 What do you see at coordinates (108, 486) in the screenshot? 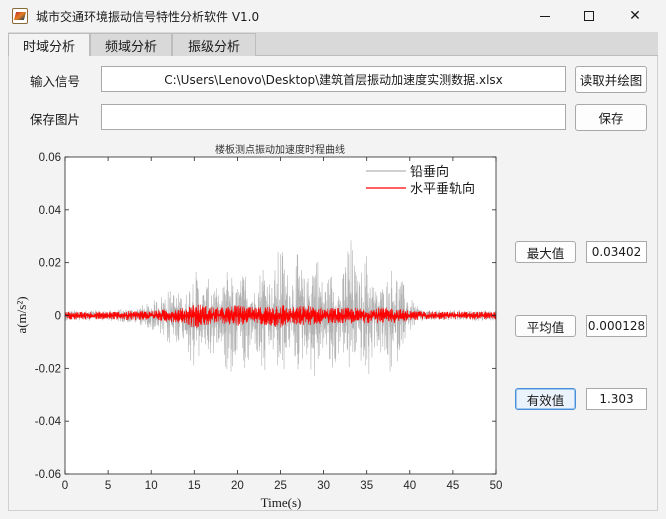
I see `x-tick-label: 5` at bounding box center [108, 486].